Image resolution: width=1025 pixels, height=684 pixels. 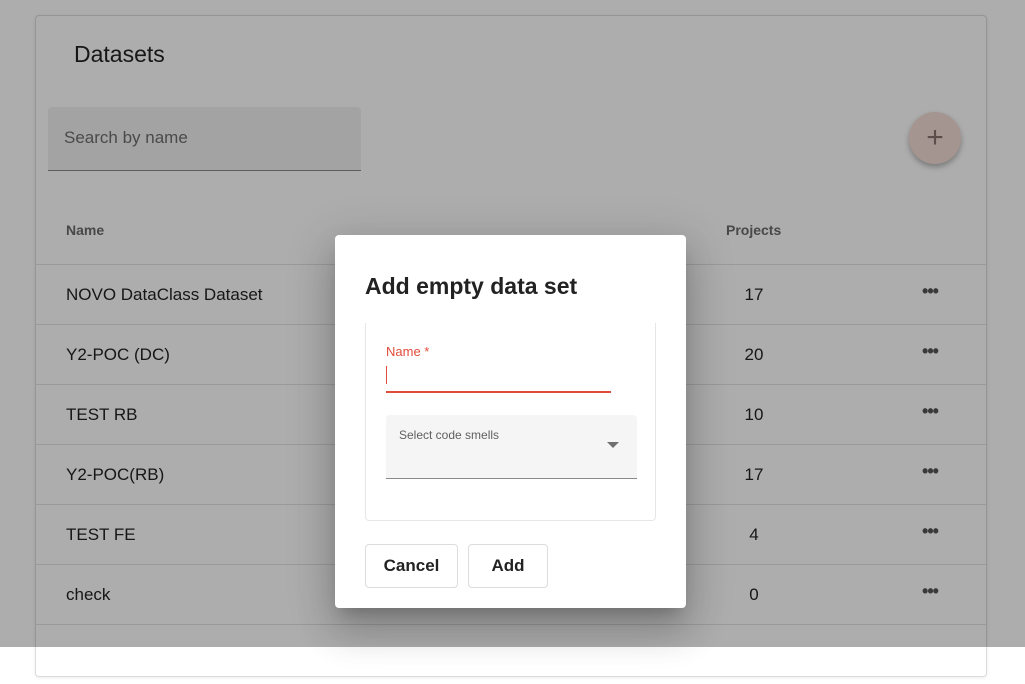 I want to click on code-smells-select-label: Select code smells, so click(x=449, y=435).